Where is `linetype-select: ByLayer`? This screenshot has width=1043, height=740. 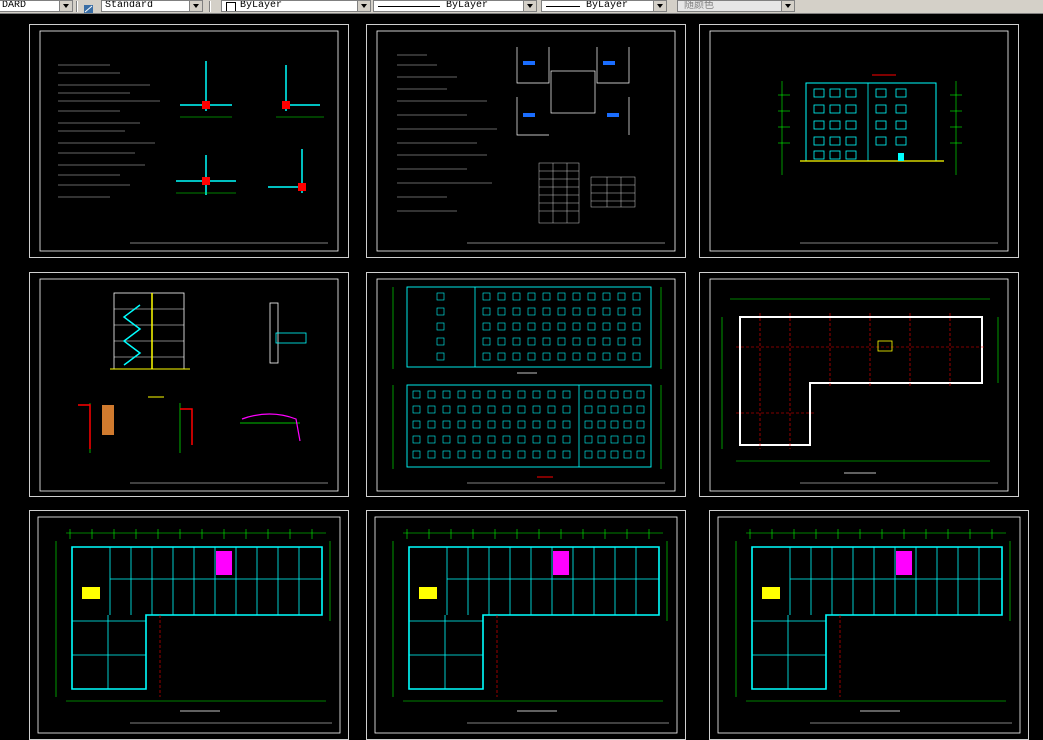
linetype-select: ByLayer is located at coordinates (455, 6).